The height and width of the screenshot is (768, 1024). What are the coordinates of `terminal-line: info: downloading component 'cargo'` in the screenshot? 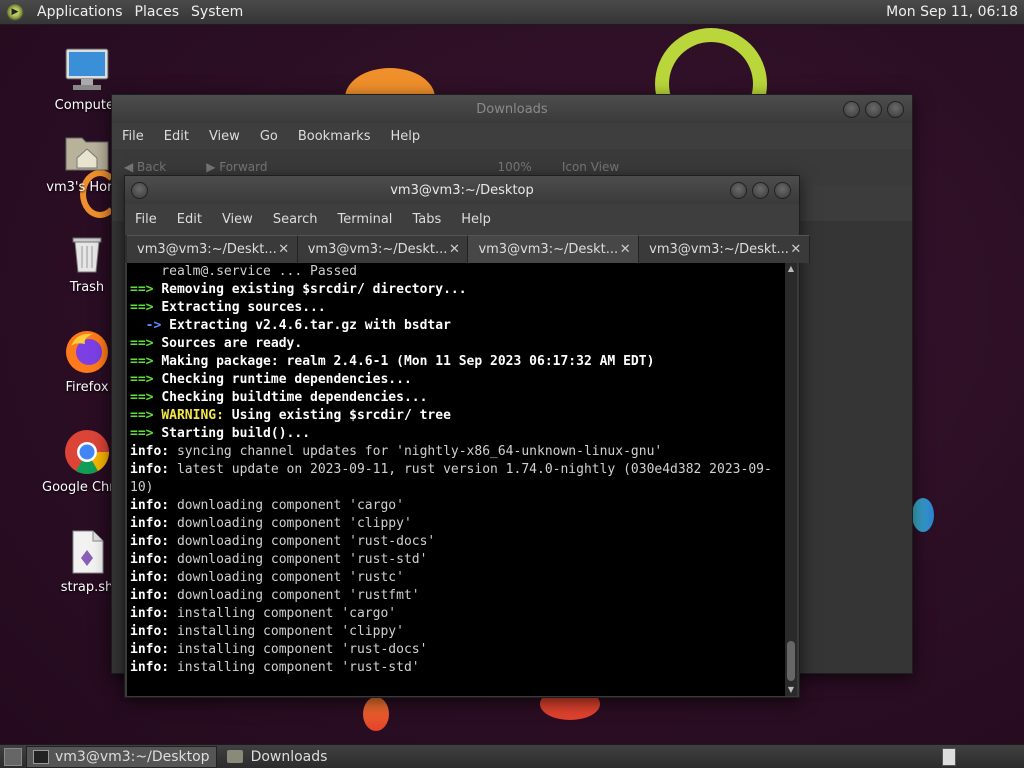 It's located at (456, 506).